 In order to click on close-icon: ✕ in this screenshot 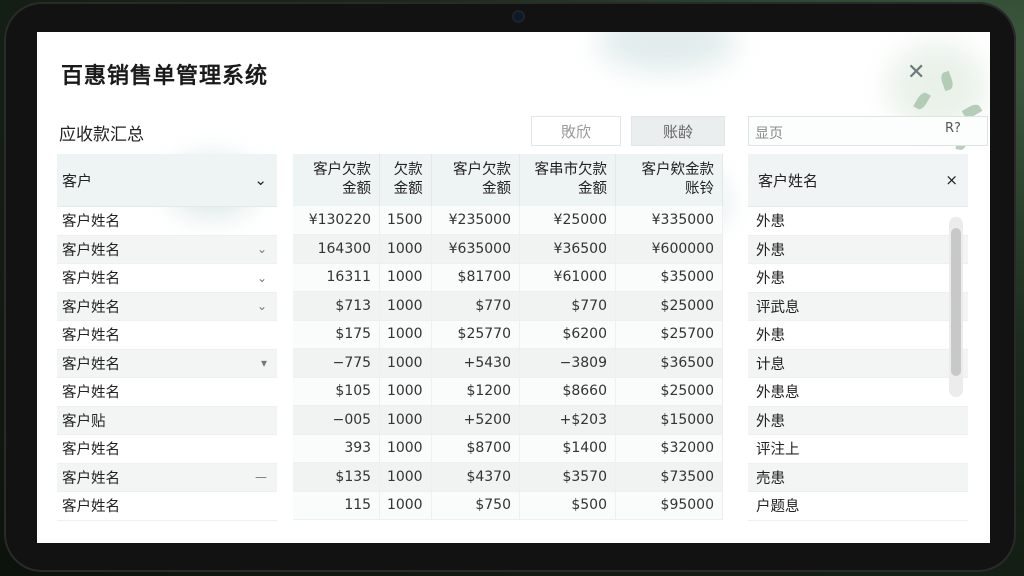, I will do `click(916, 72)`.